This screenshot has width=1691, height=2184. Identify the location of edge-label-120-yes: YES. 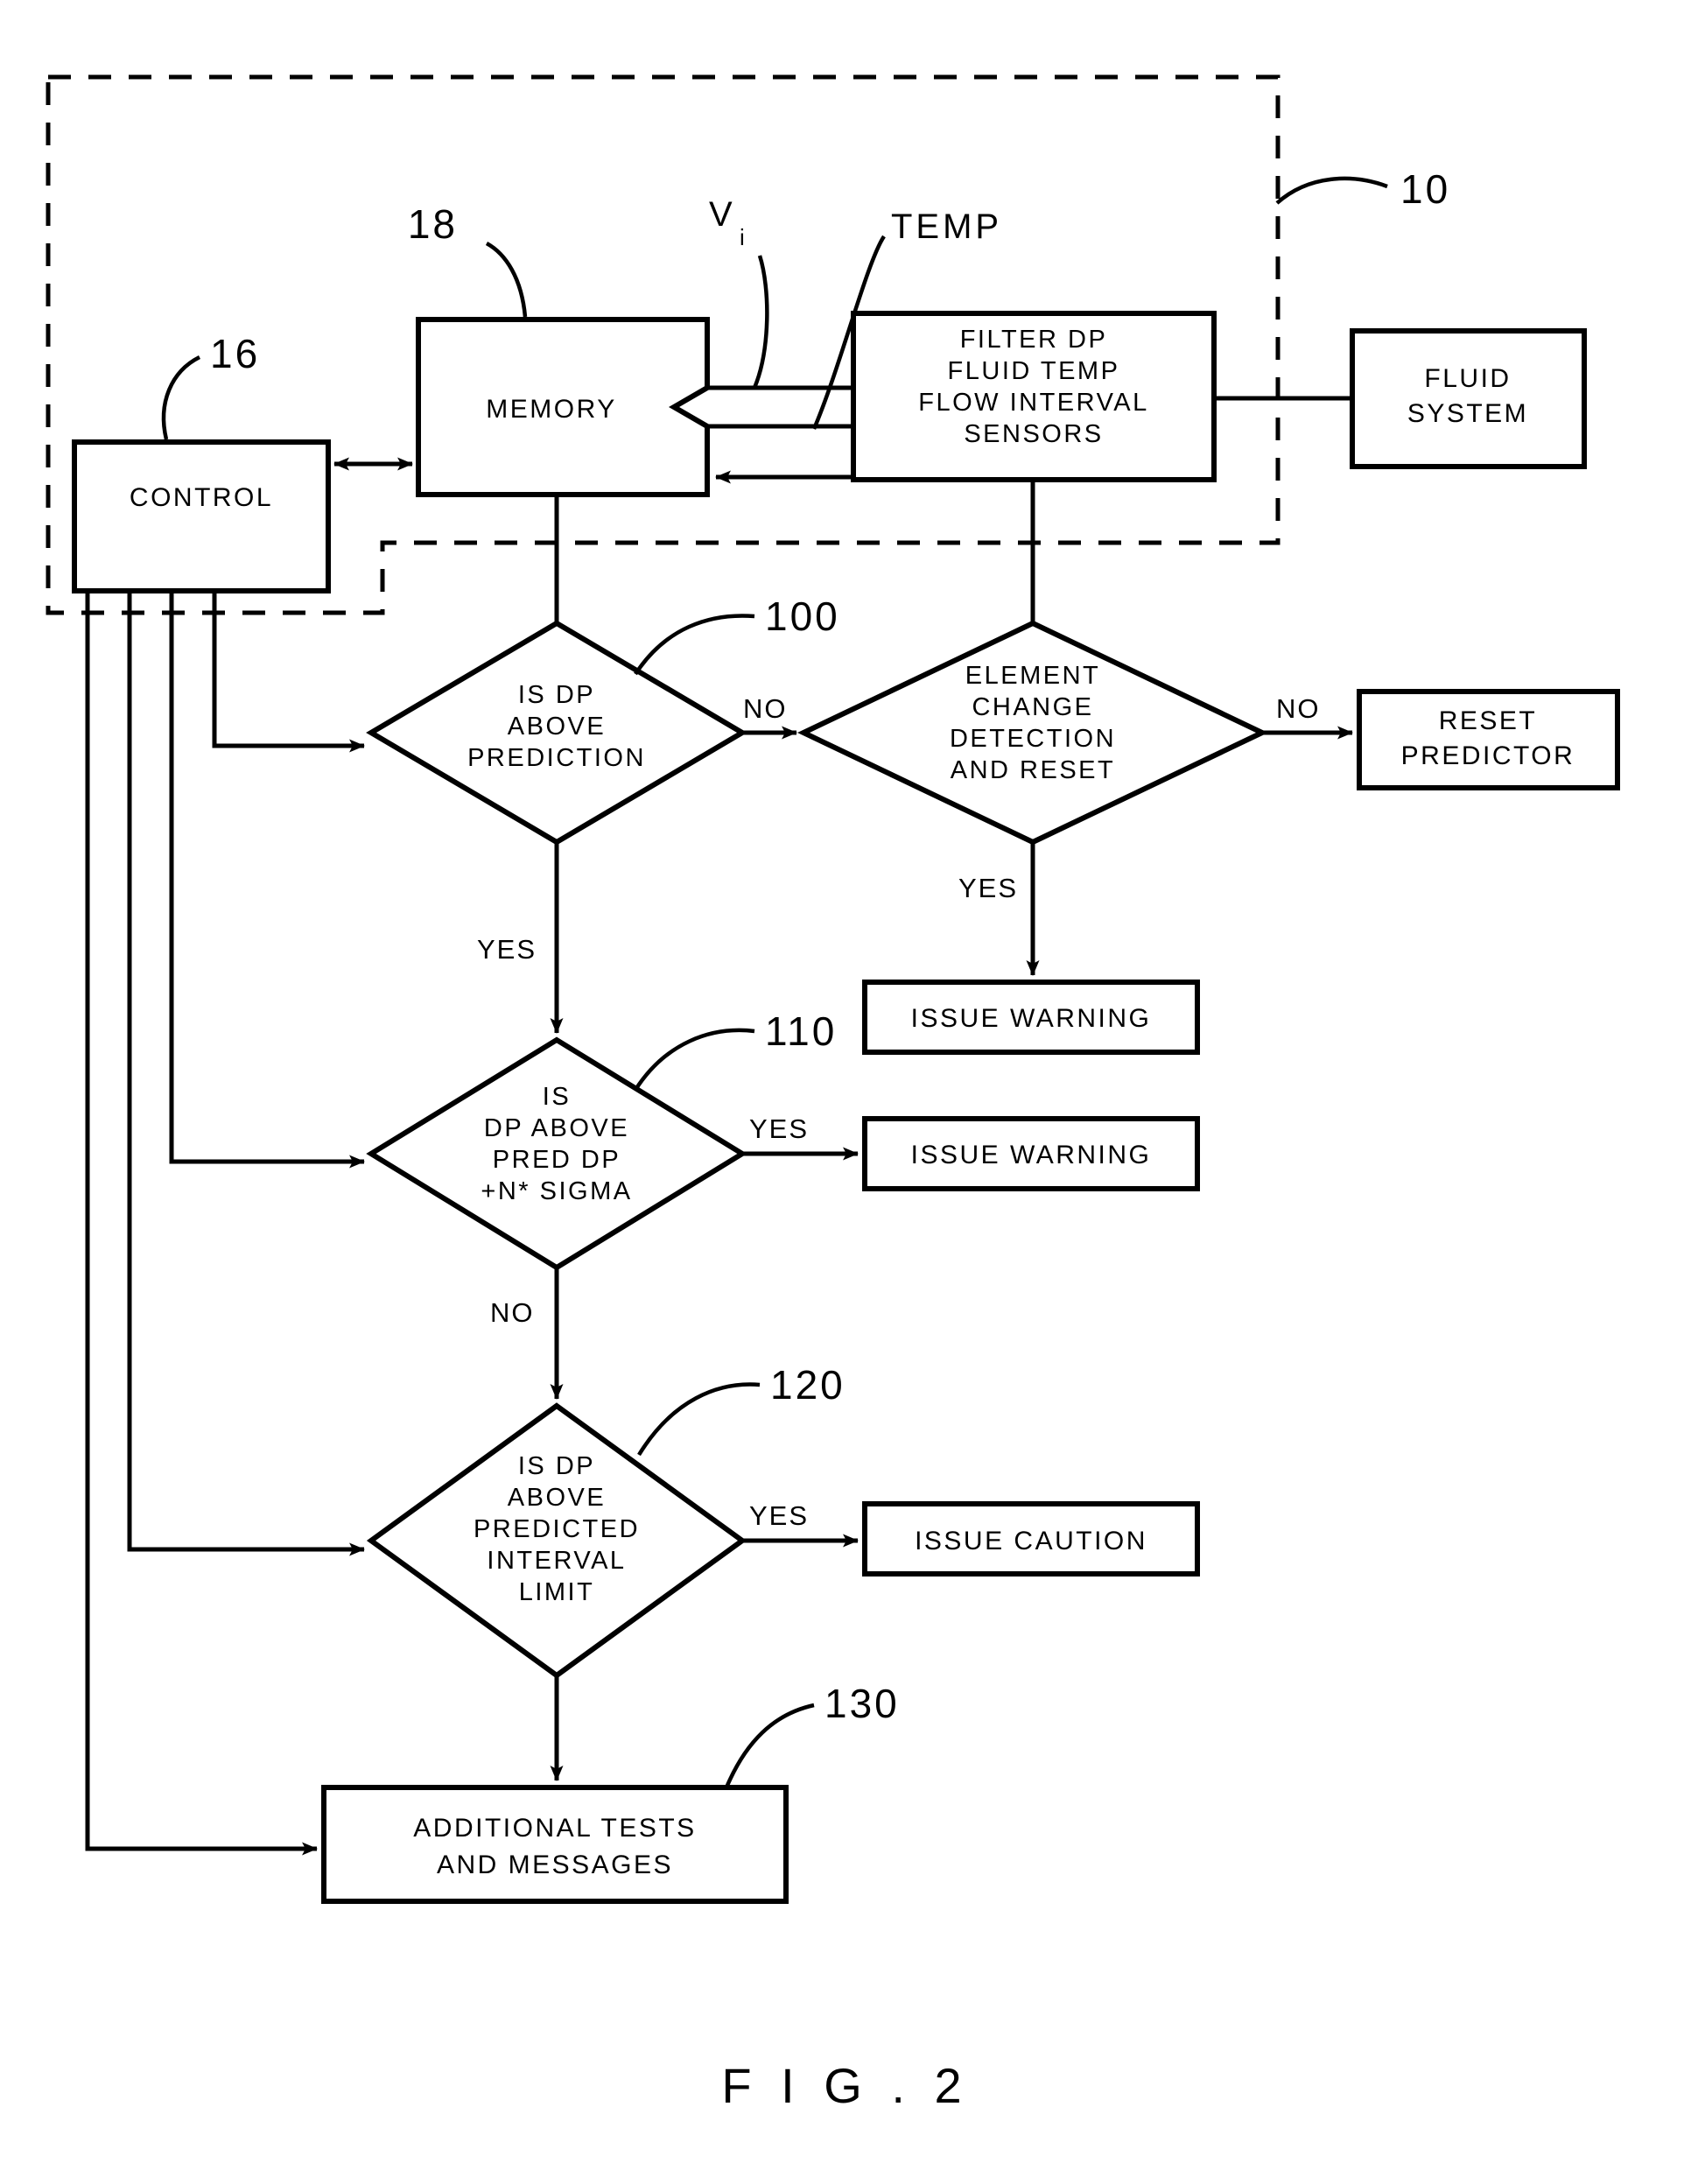
(779, 1515).